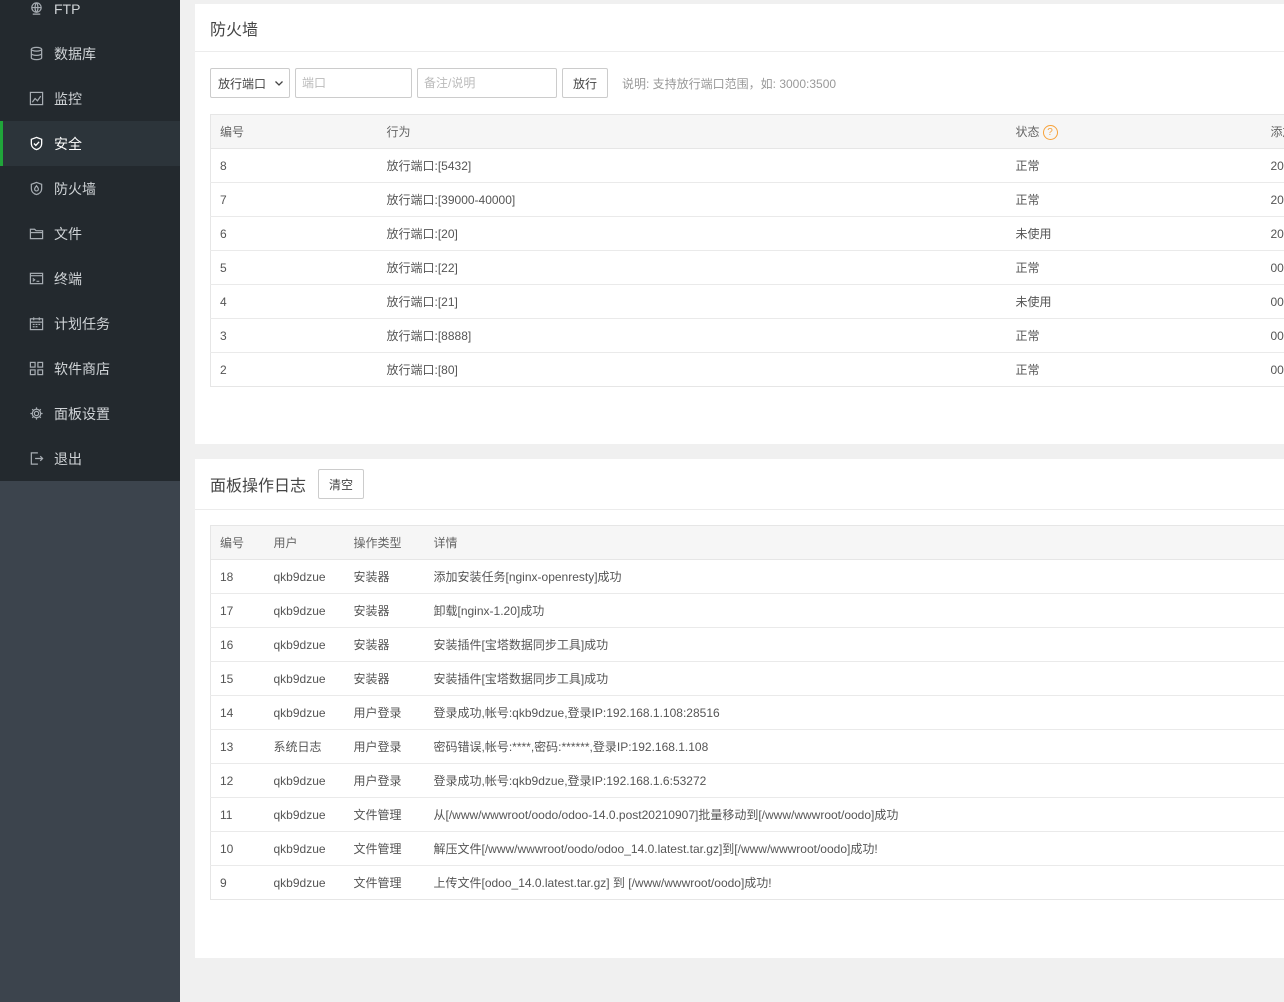 This screenshot has width=1284, height=1002. Describe the element at coordinates (36, 414) in the screenshot. I see `gear-icon` at that location.